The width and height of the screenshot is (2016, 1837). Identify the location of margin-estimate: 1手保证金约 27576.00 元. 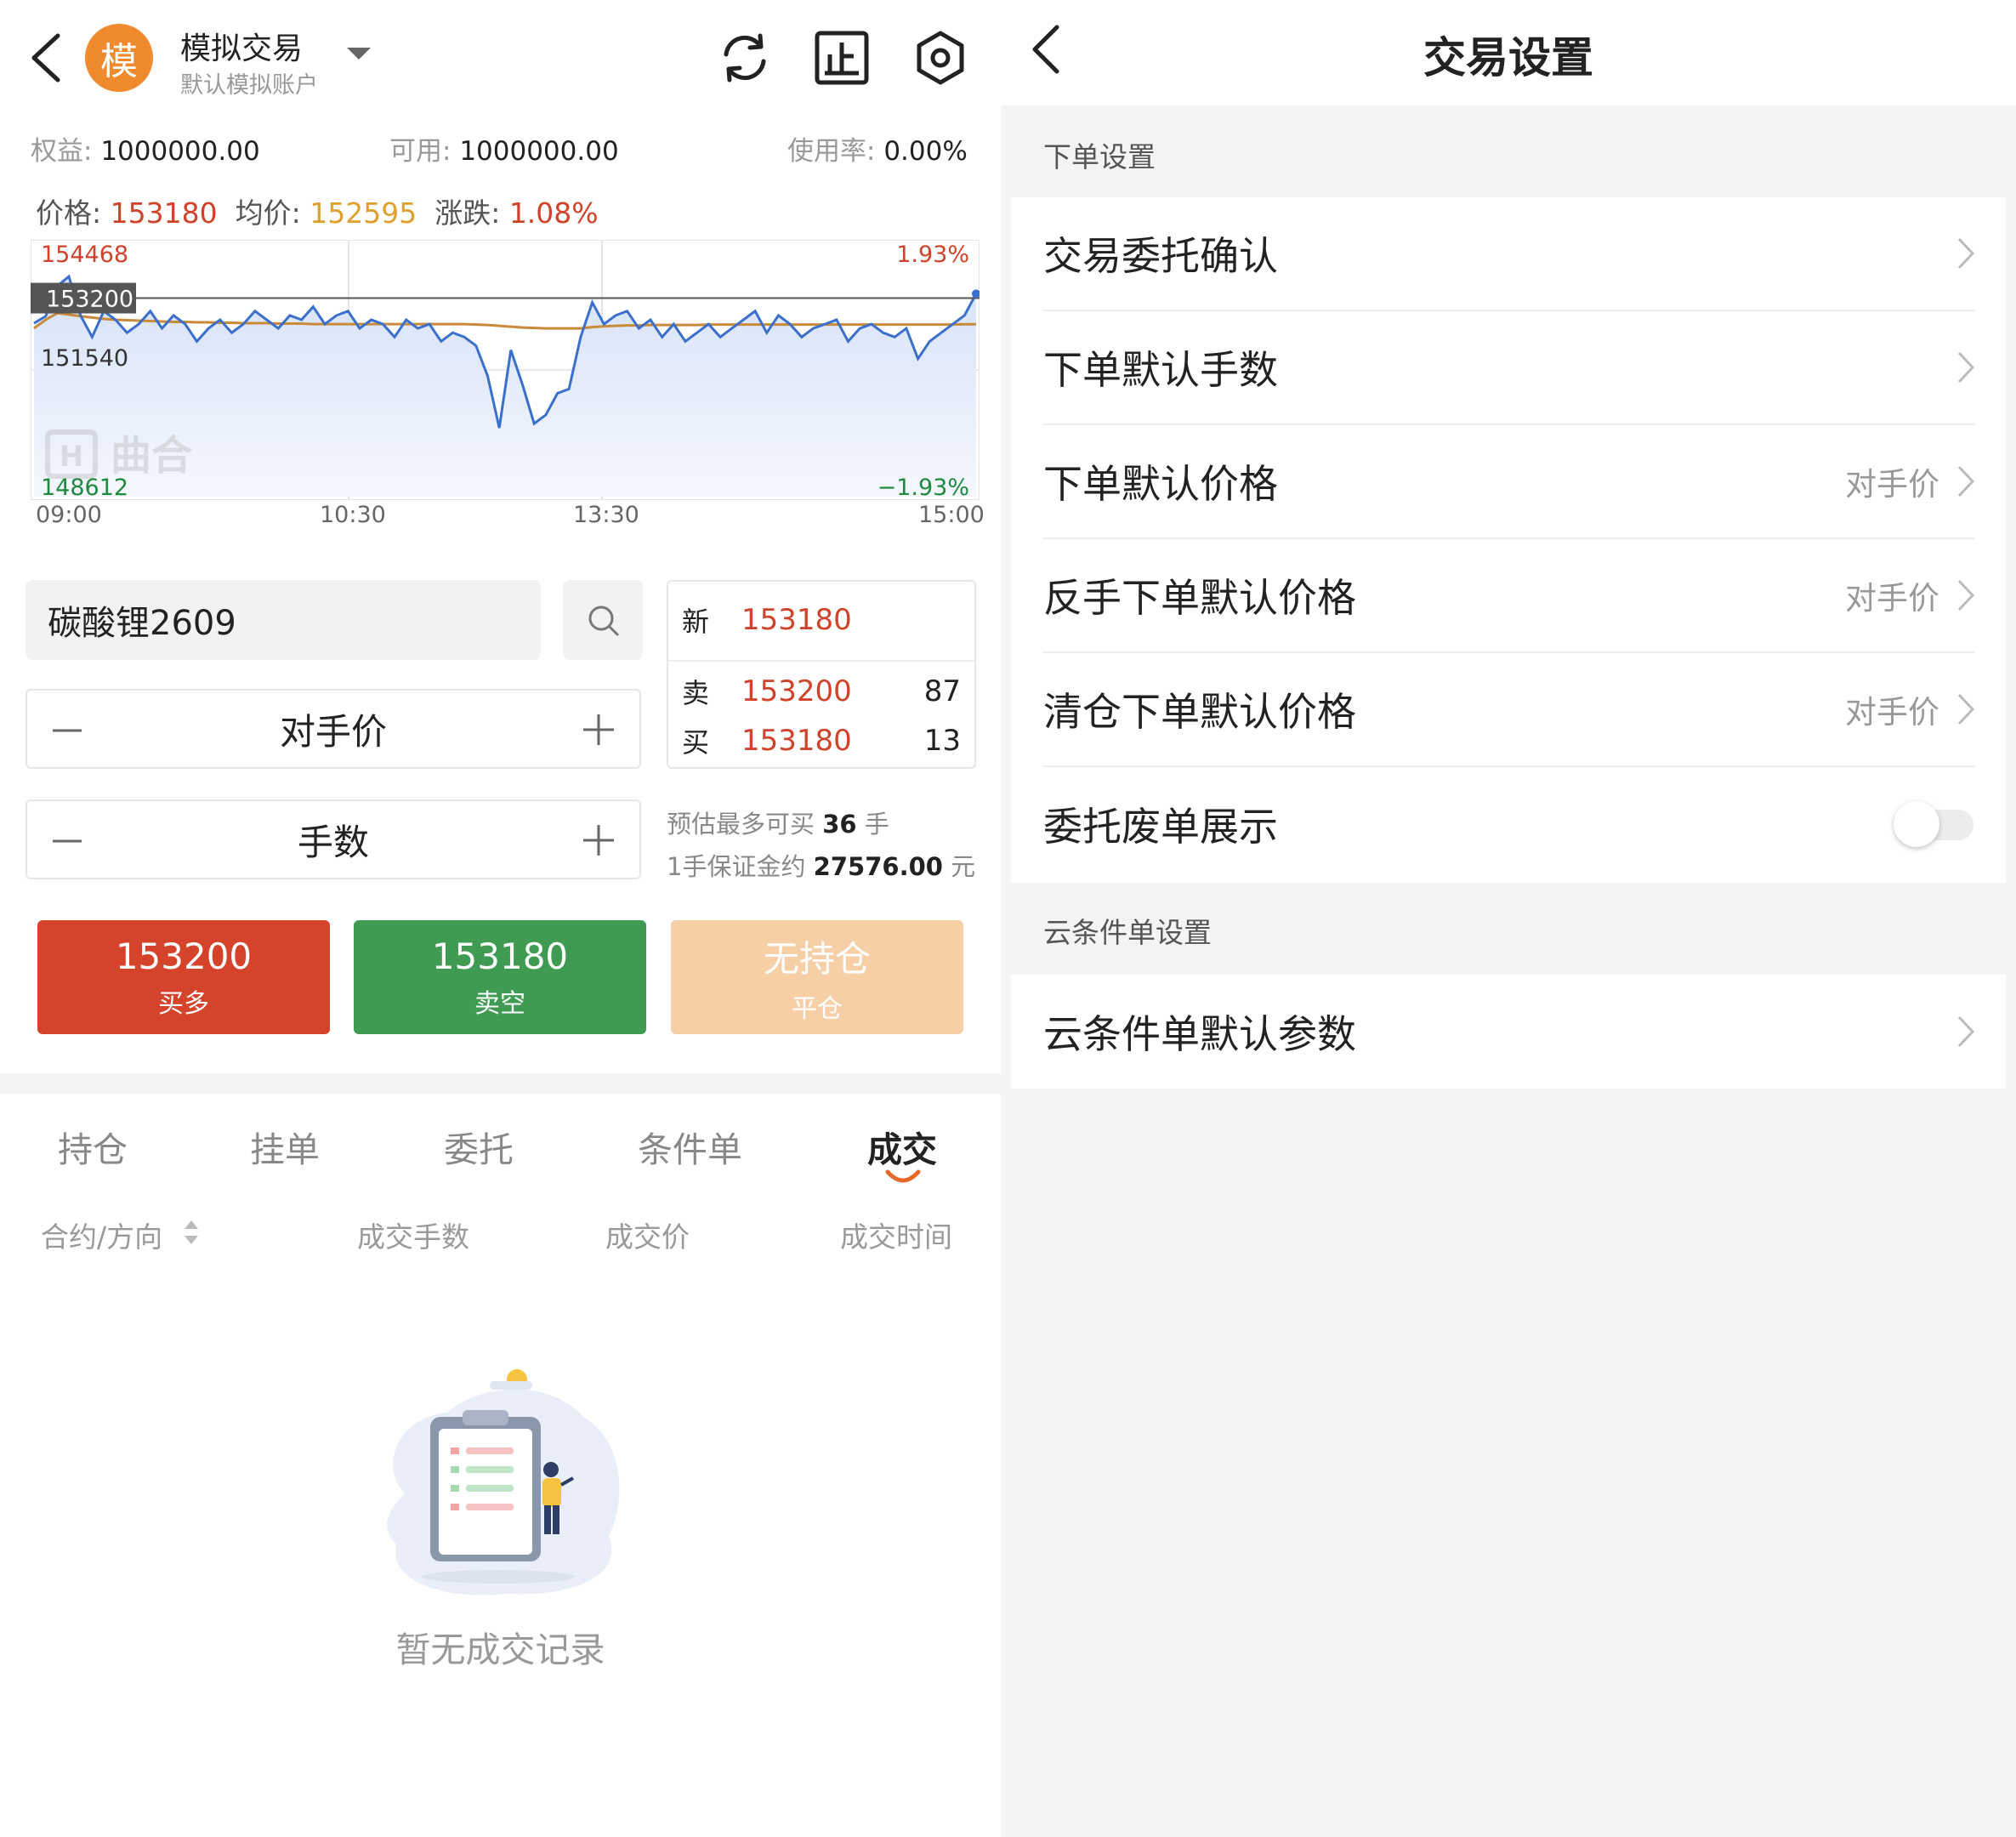
(821, 866).